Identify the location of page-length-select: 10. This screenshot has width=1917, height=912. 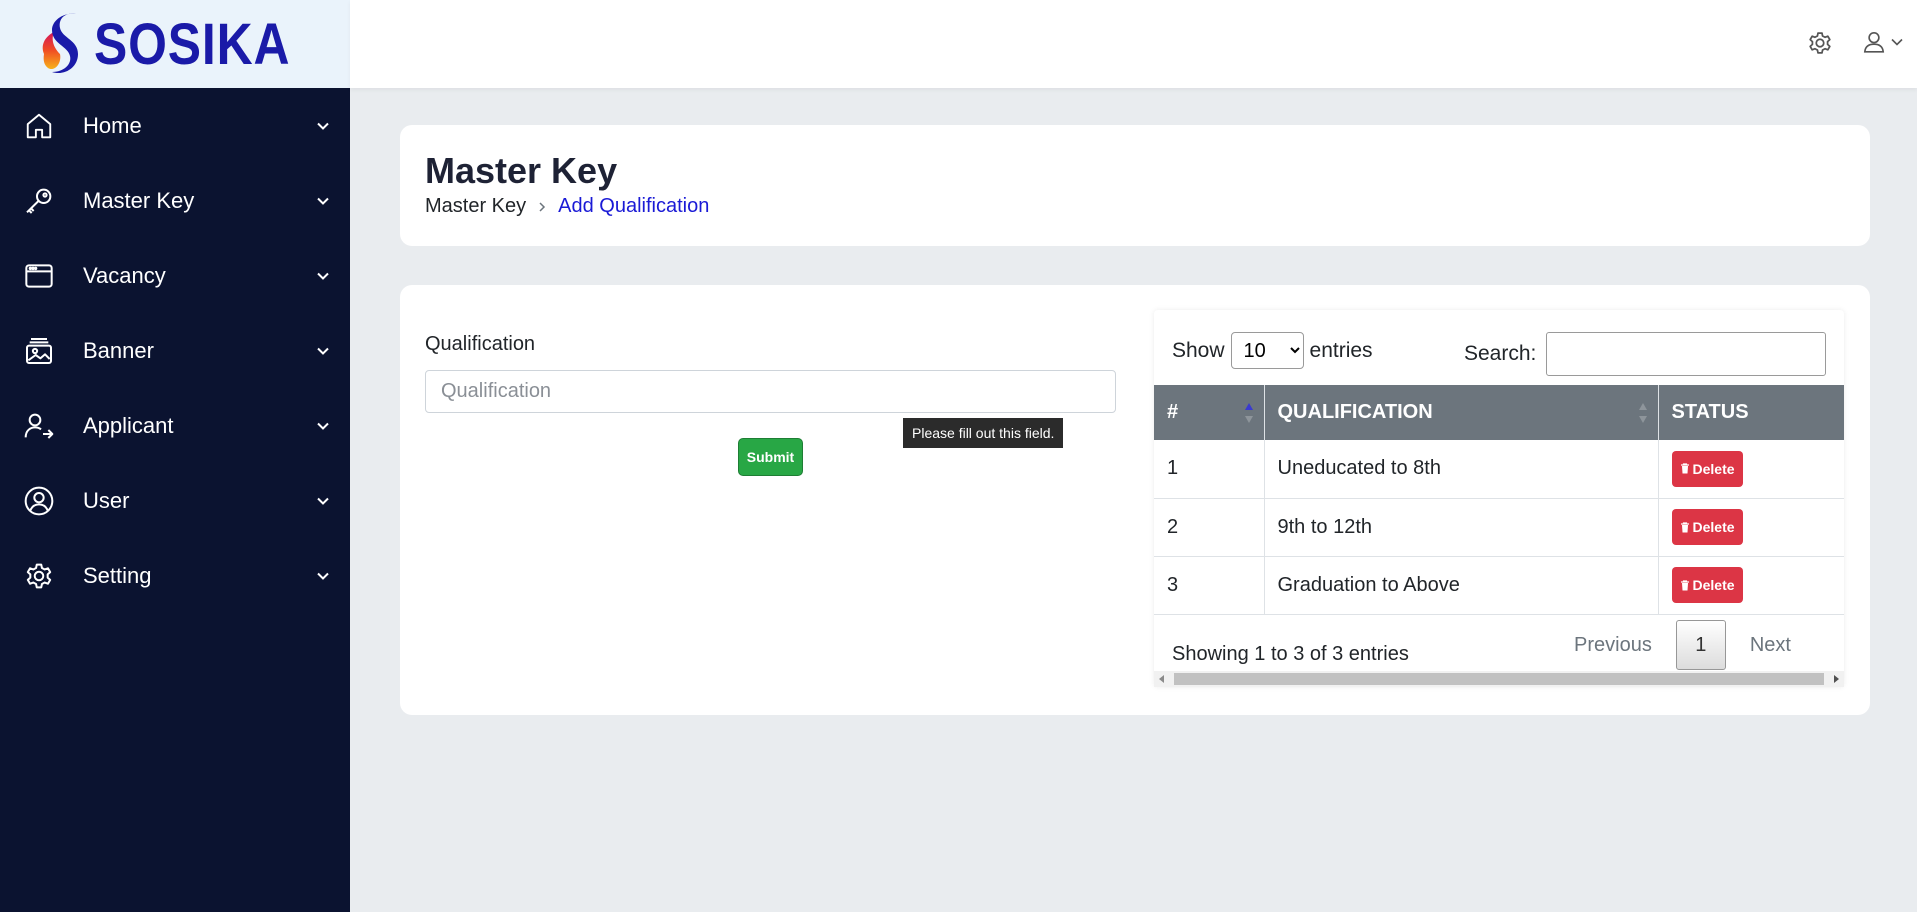
(1267, 350).